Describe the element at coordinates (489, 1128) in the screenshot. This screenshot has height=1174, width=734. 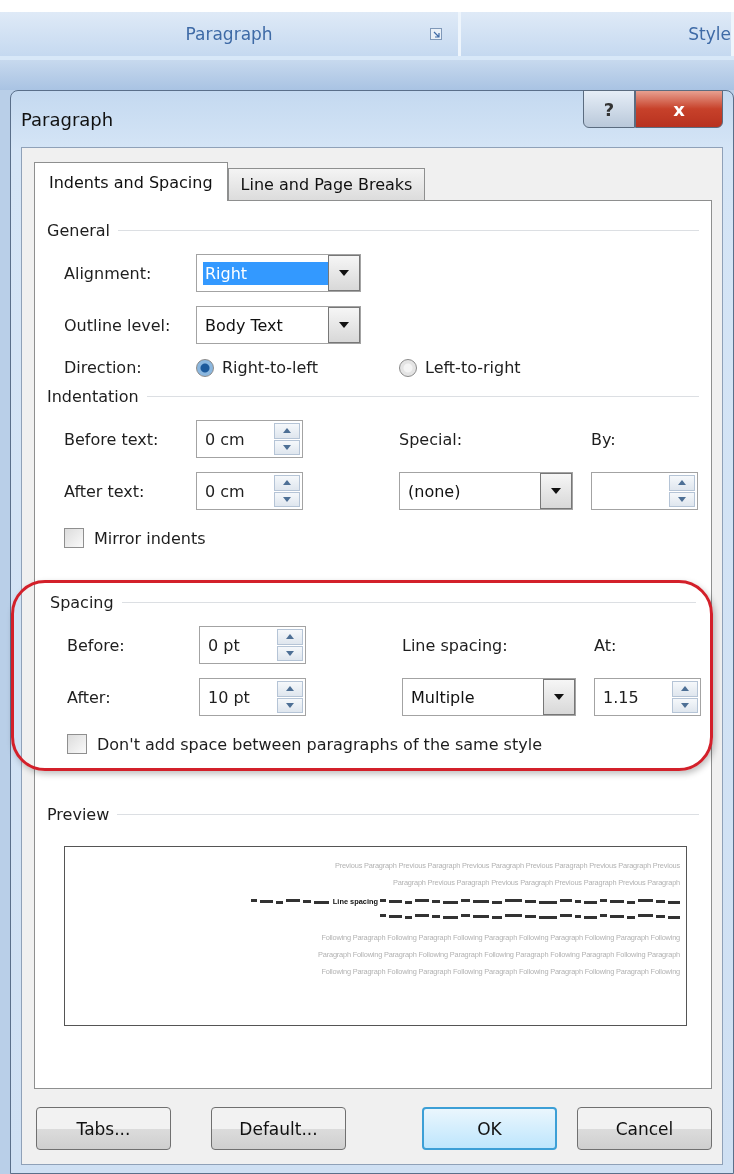
I see `dialog-button: OK` at that location.